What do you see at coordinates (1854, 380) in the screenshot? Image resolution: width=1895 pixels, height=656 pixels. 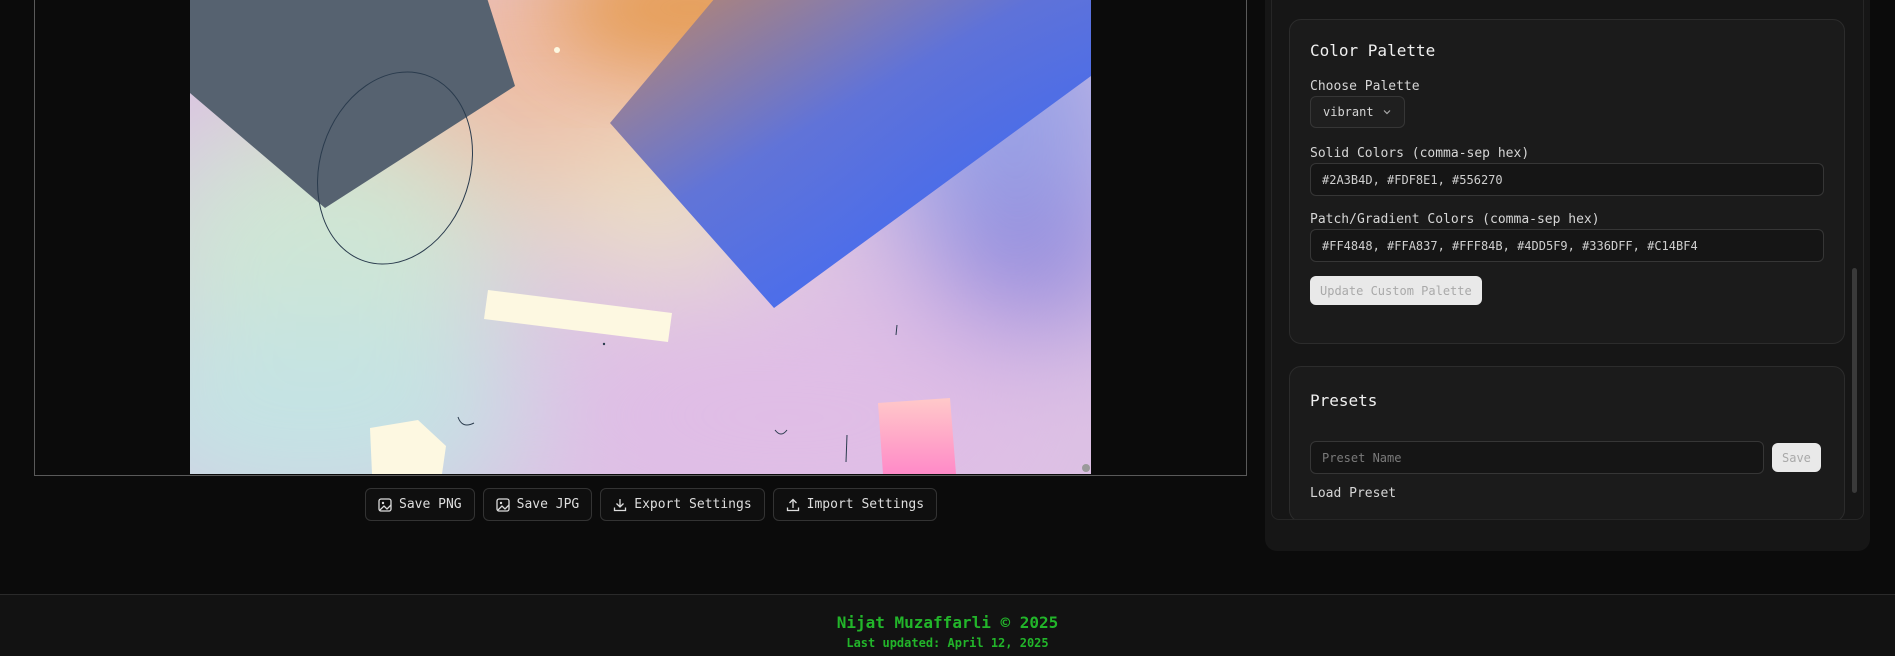 I see `sidebar-scrollbar` at bounding box center [1854, 380].